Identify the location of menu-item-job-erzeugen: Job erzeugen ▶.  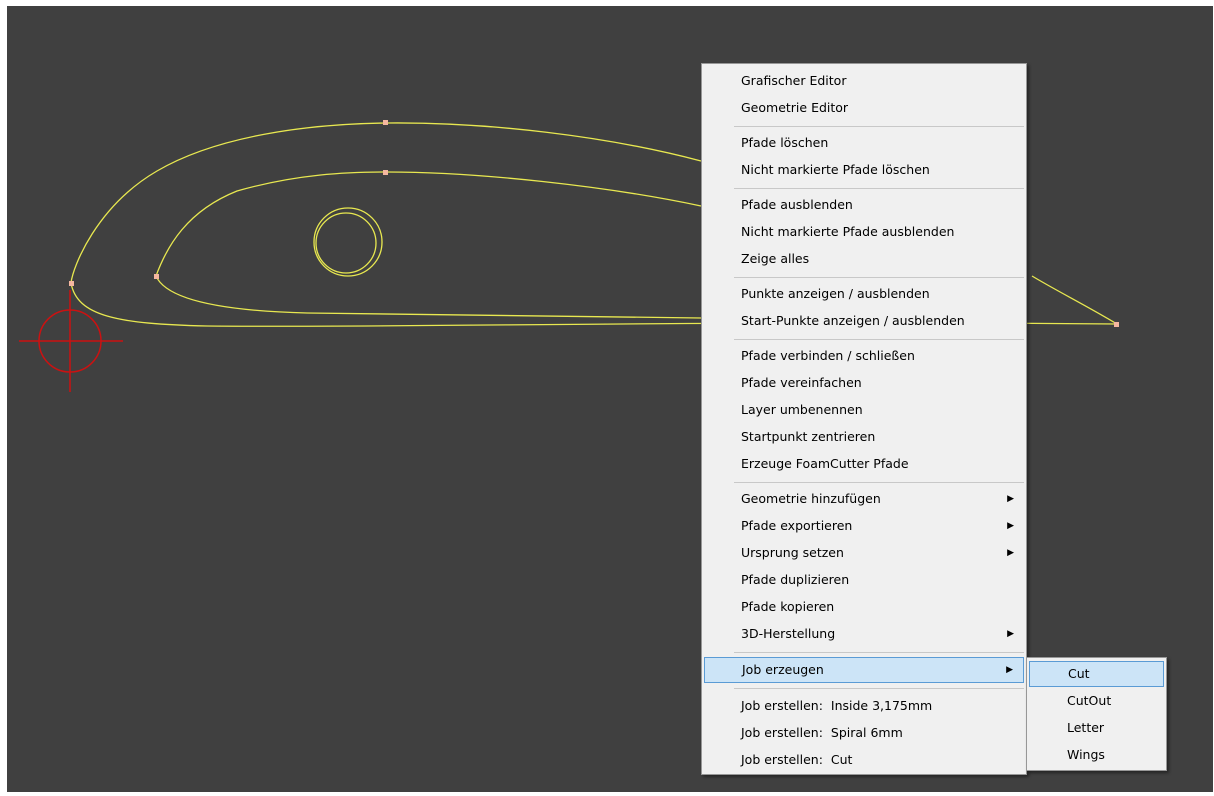
(864, 670).